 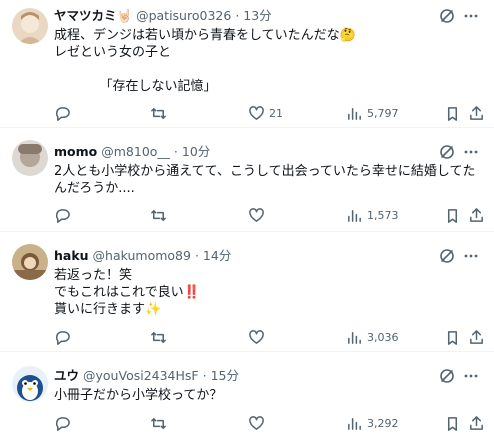 I want to click on action-bar: 1,573, so click(x=270, y=215).